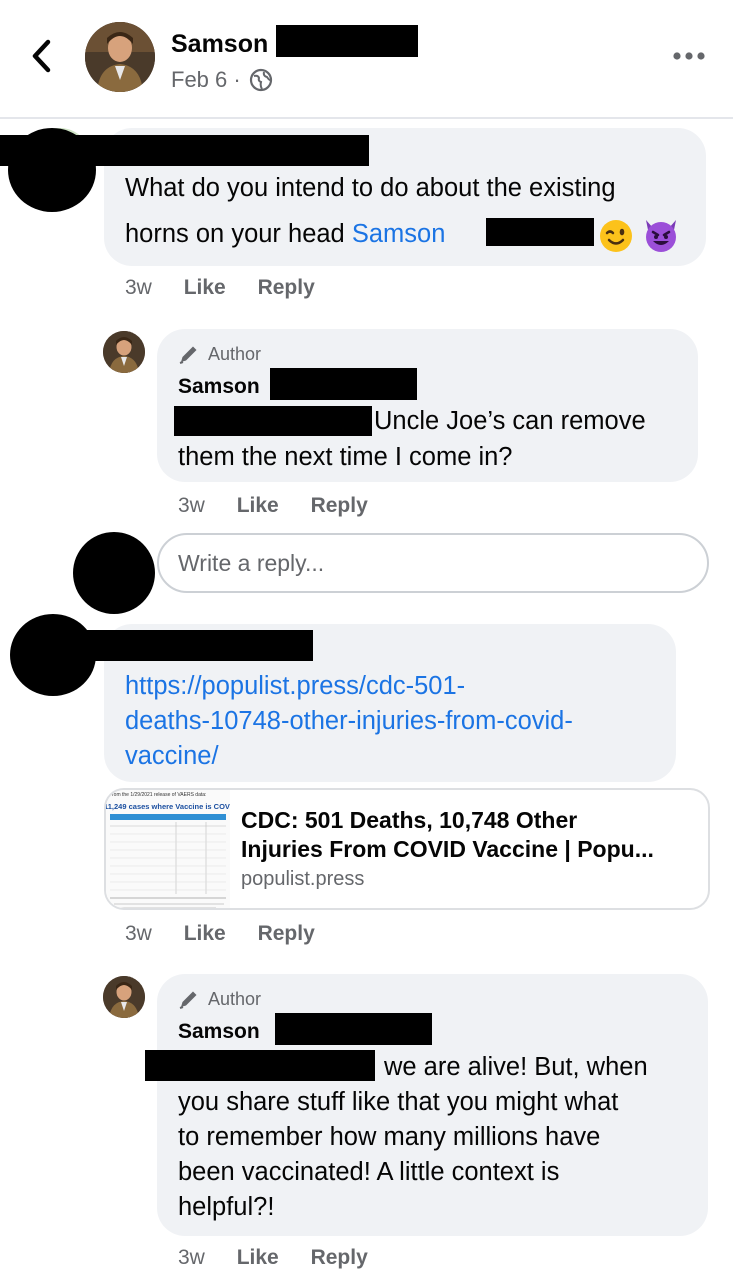 Image resolution: width=733 pixels, height=1280 pixels. What do you see at coordinates (389, 1137) in the screenshot?
I see `comment-text-line: to remember how many millions have` at bounding box center [389, 1137].